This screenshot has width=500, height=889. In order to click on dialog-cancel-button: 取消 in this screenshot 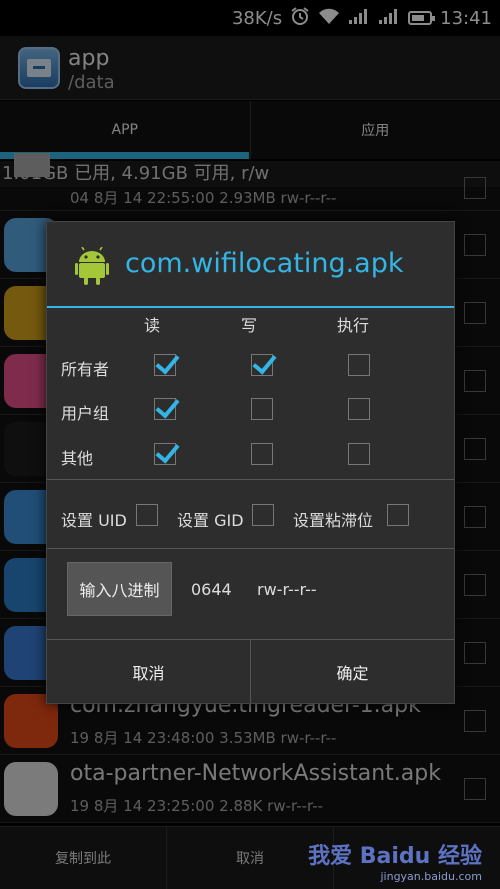, I will do `click(148, 671)`.